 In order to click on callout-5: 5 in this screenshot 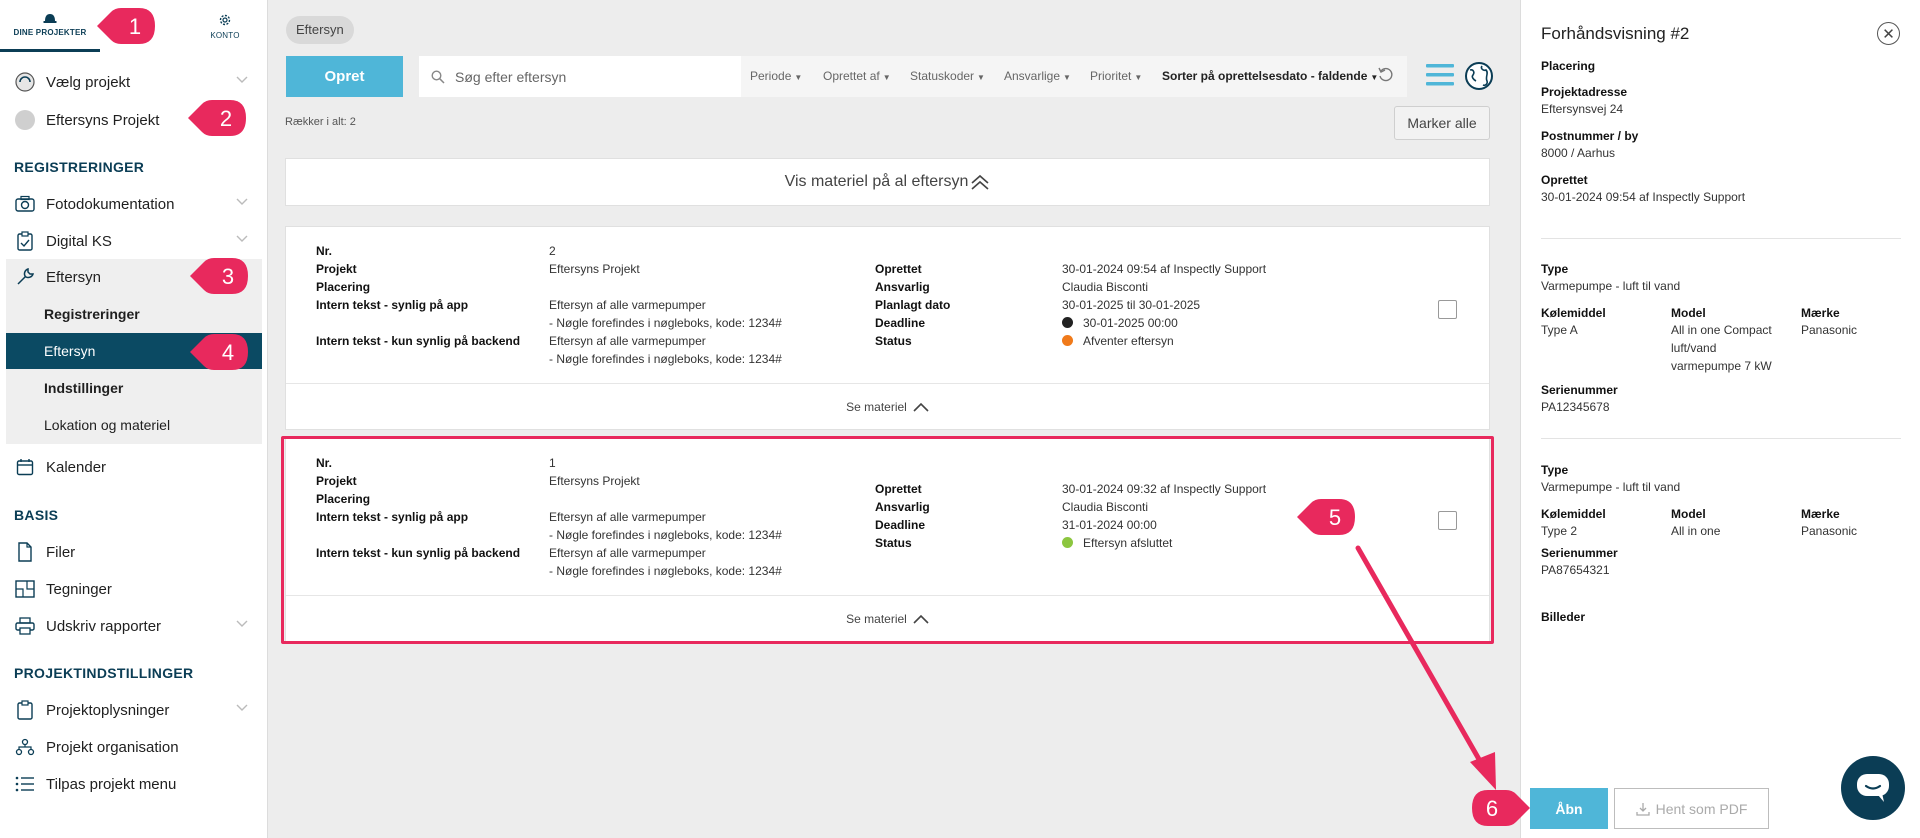, I will do `click(1326, 517)`.